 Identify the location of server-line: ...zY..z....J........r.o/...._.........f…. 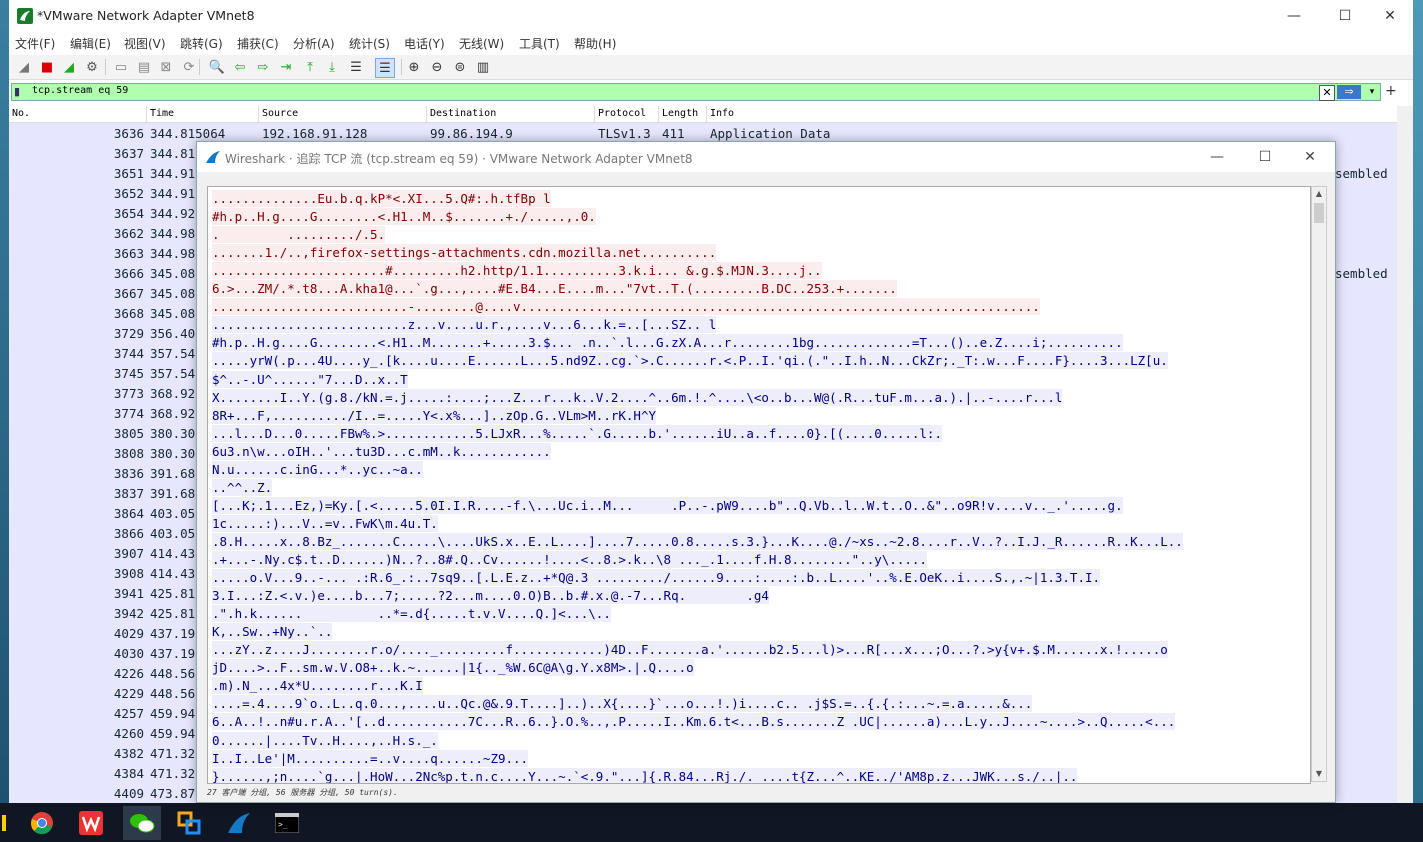
(690, 650).